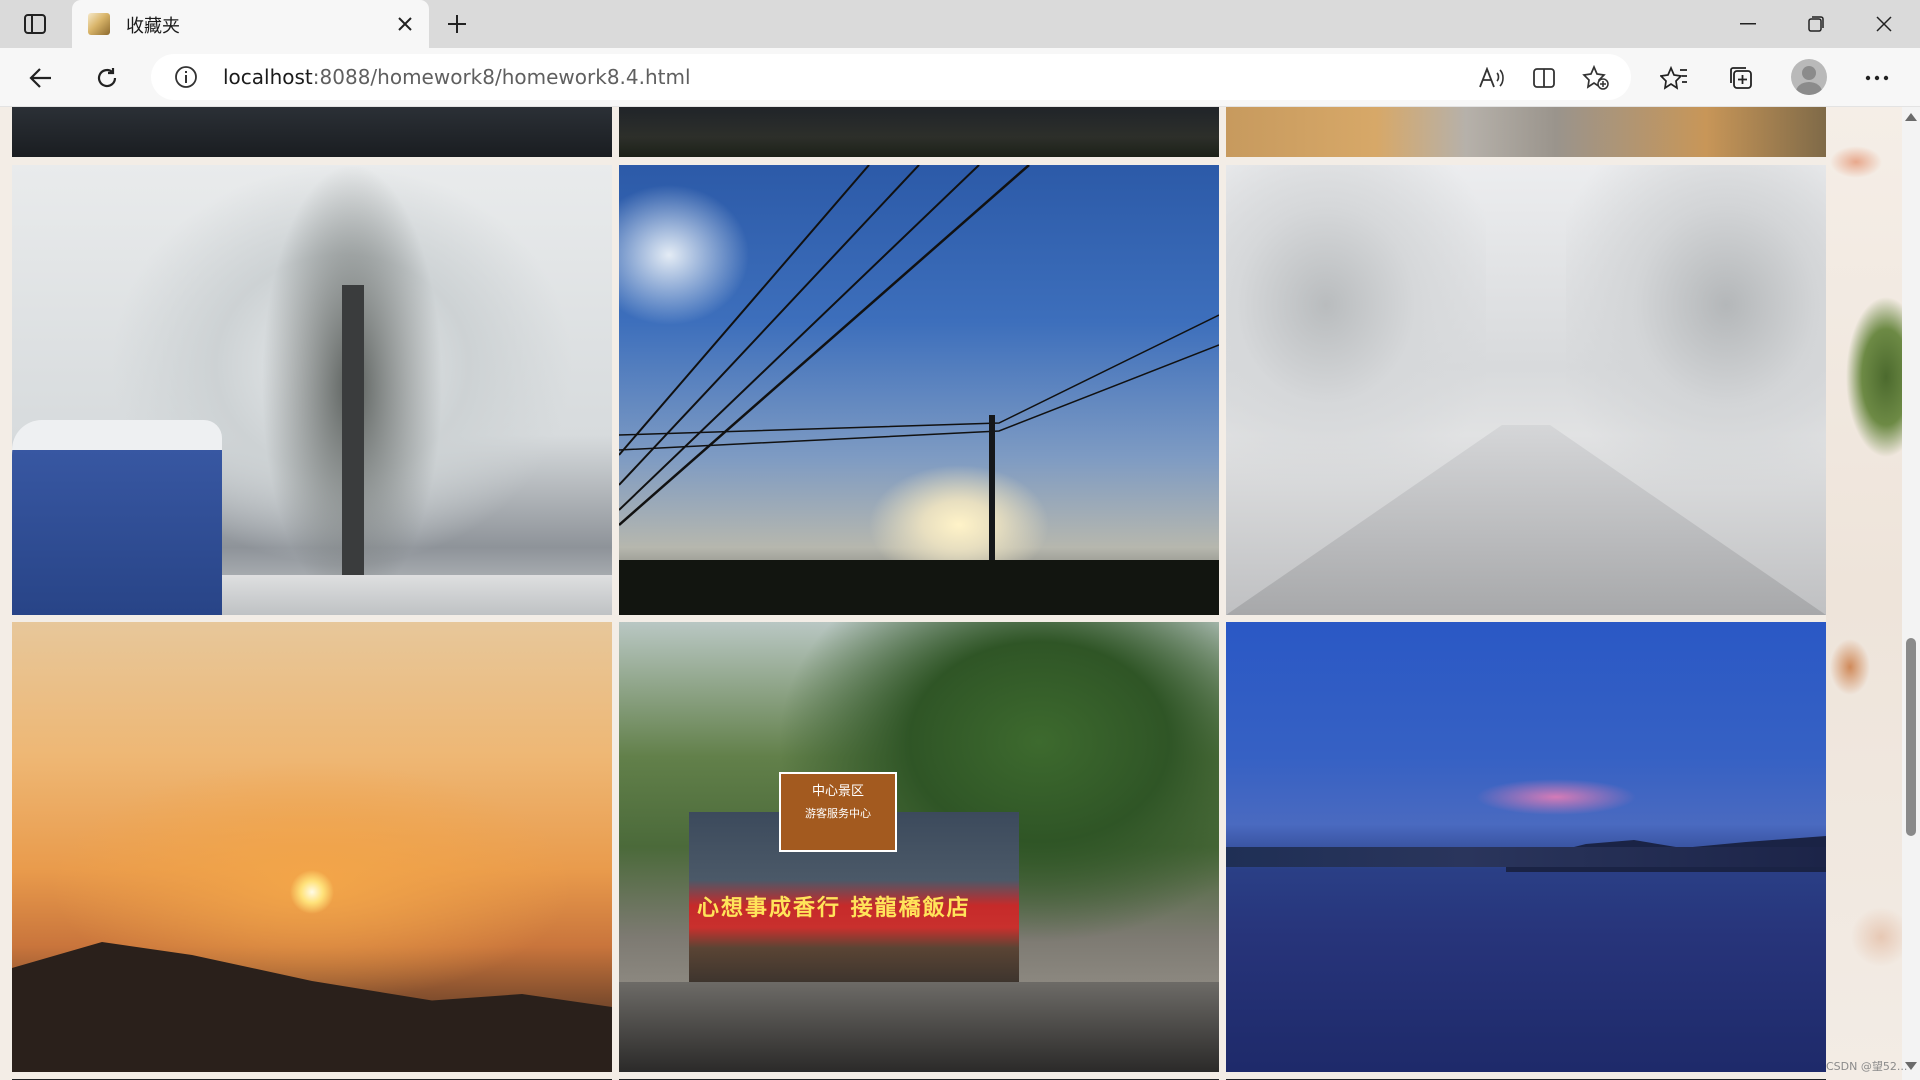  What do you see at coordinates (919, 847) in the screenshot?
I see `photo-street-shops-crowd: 中心景区 游客服务中心 心想事成香行 接龍橋飯店` at bounding box center [919, 847].